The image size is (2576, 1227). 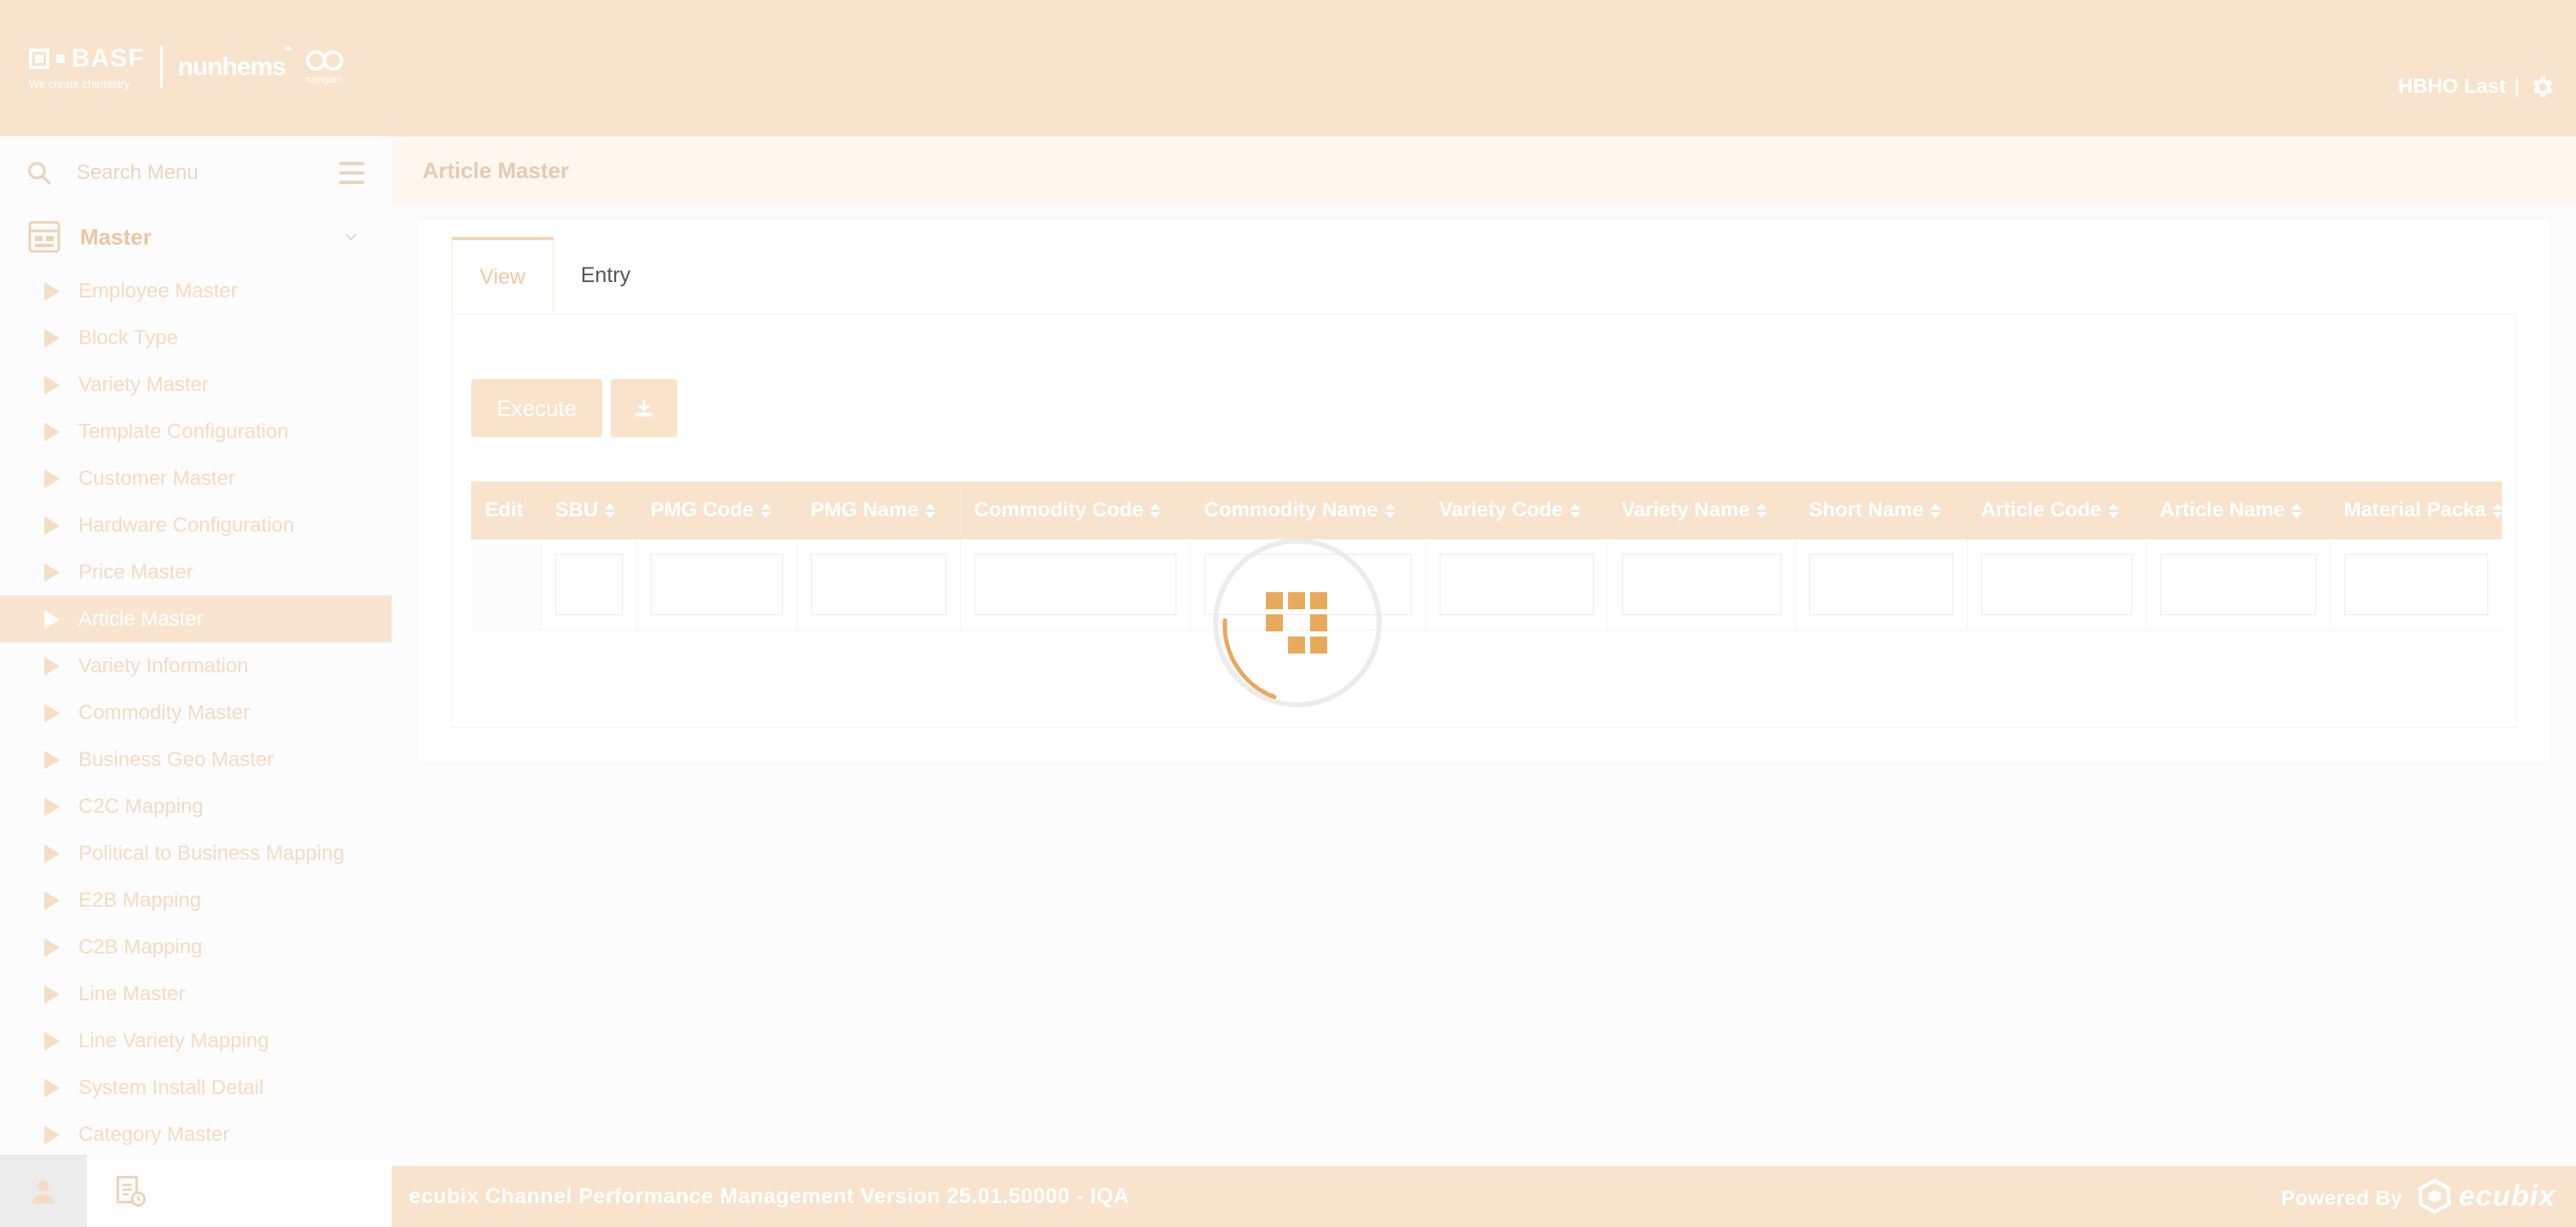 I want to click on column-header-variety-code: Variety Code, so click(x=1517, y=510).